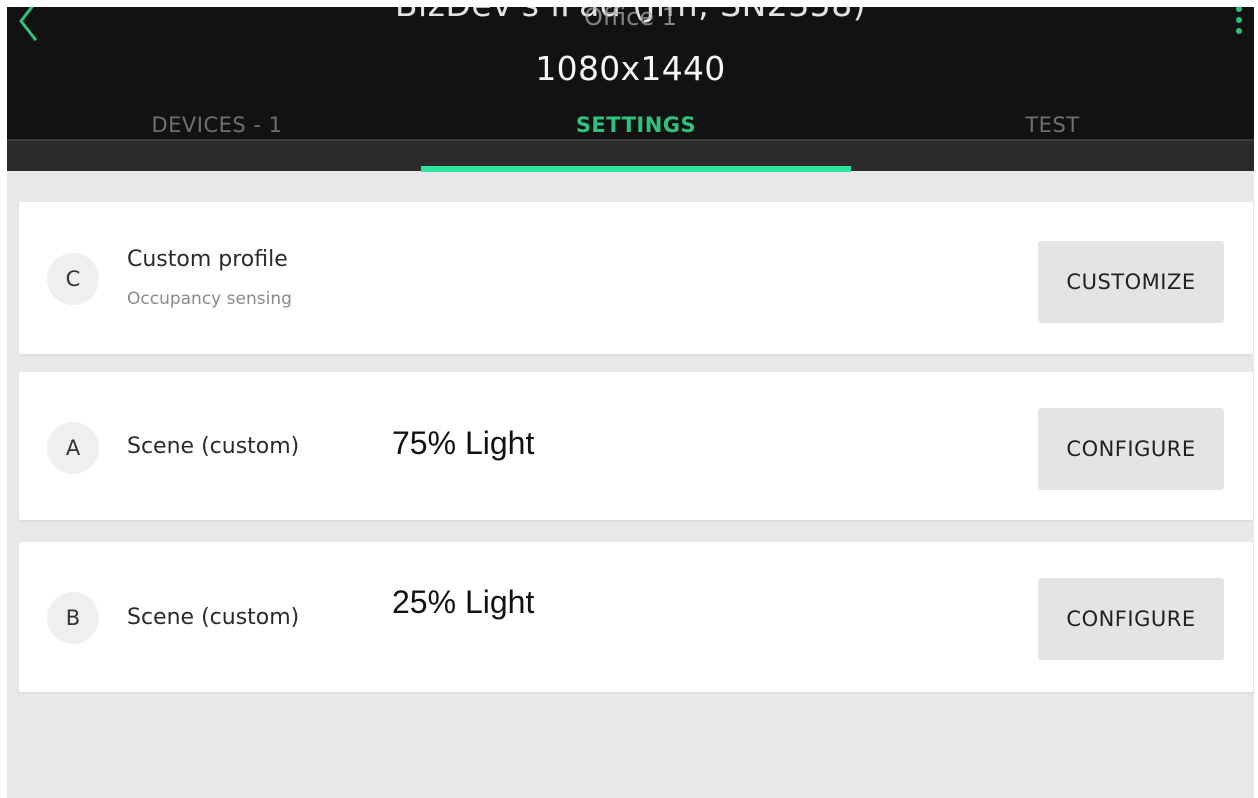  I want to click on profile-badge: C, so click(73, 279).